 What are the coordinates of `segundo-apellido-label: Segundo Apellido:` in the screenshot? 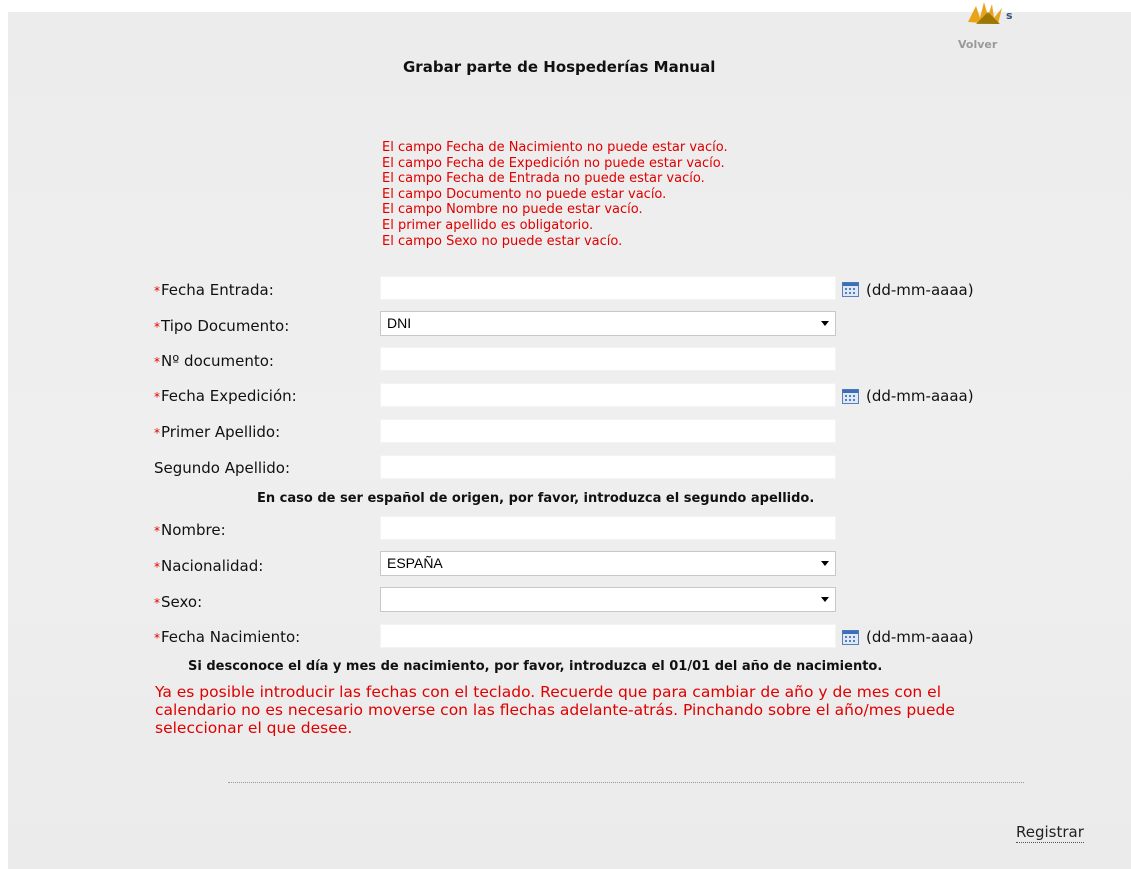 It's located at (222, 468).